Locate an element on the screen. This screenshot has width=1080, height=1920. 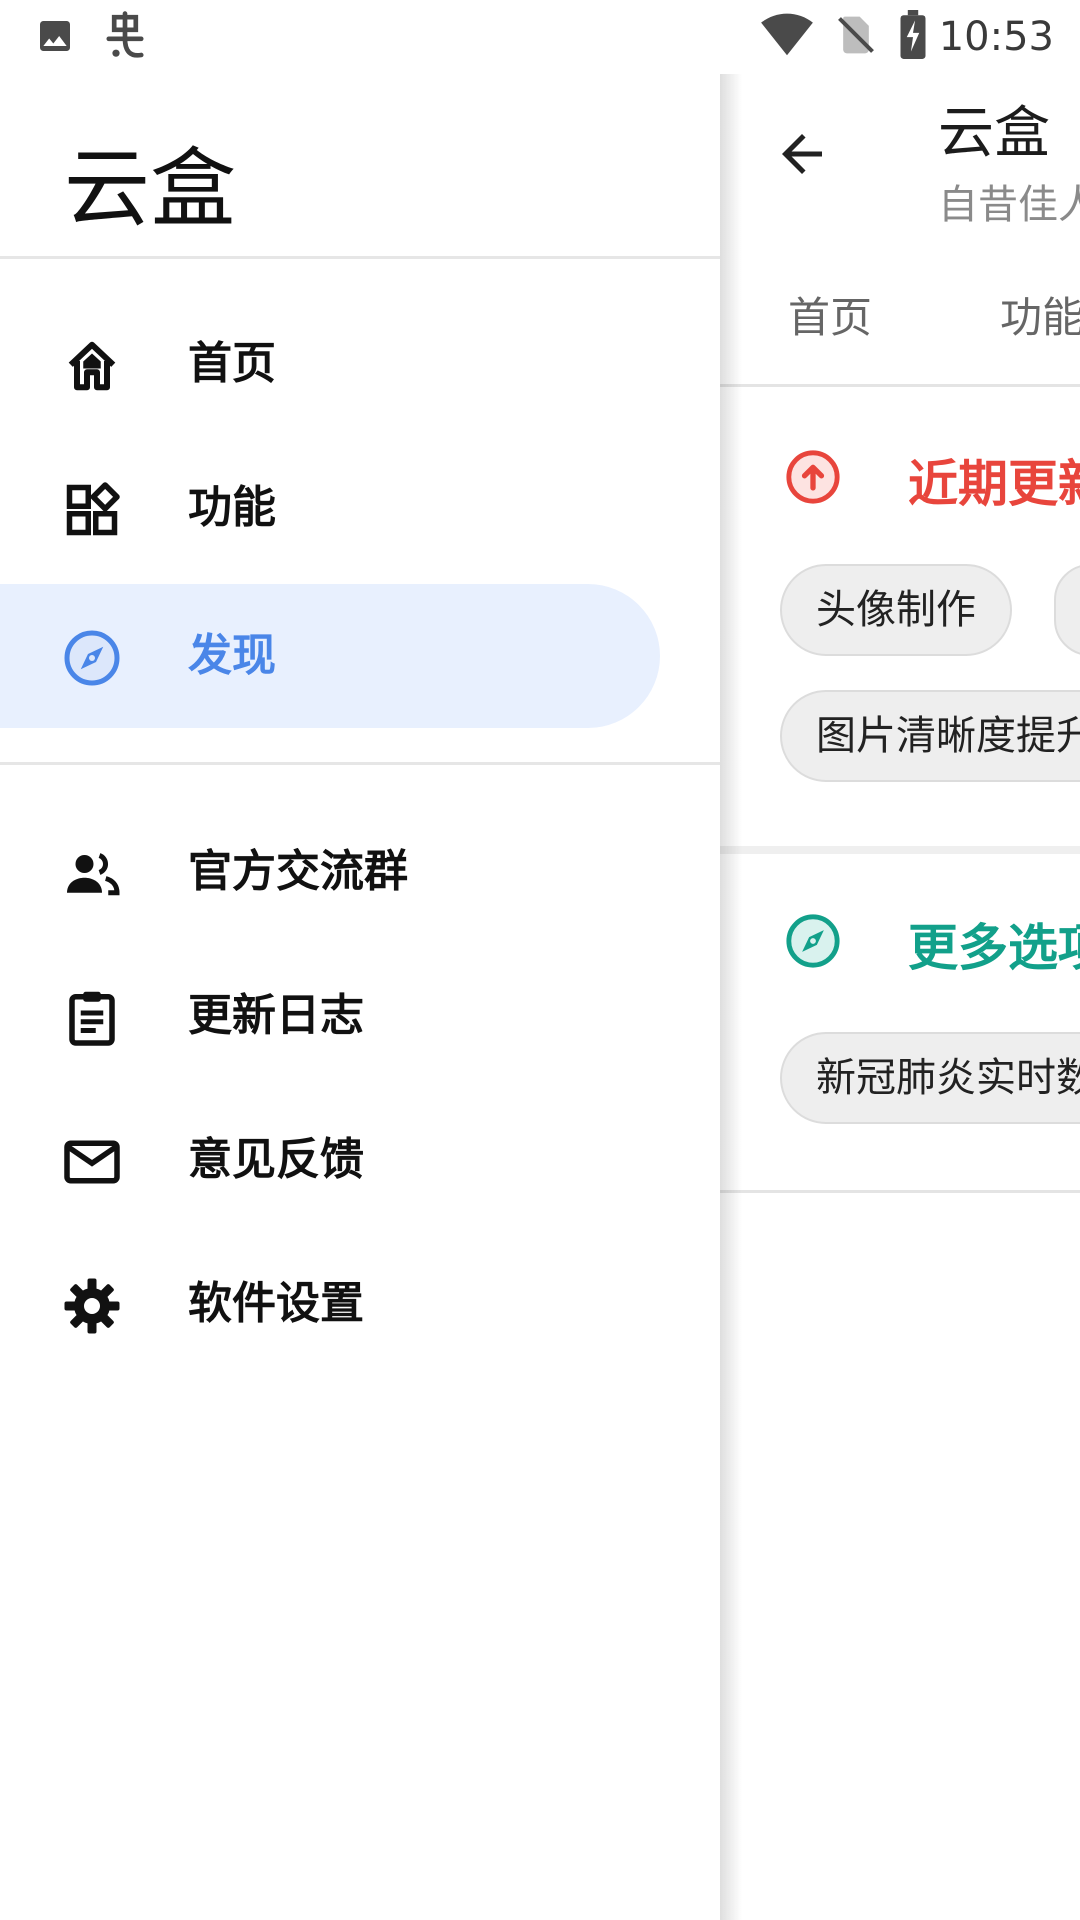
nav-label-features: 功能 is located at coordinates (232, 507).